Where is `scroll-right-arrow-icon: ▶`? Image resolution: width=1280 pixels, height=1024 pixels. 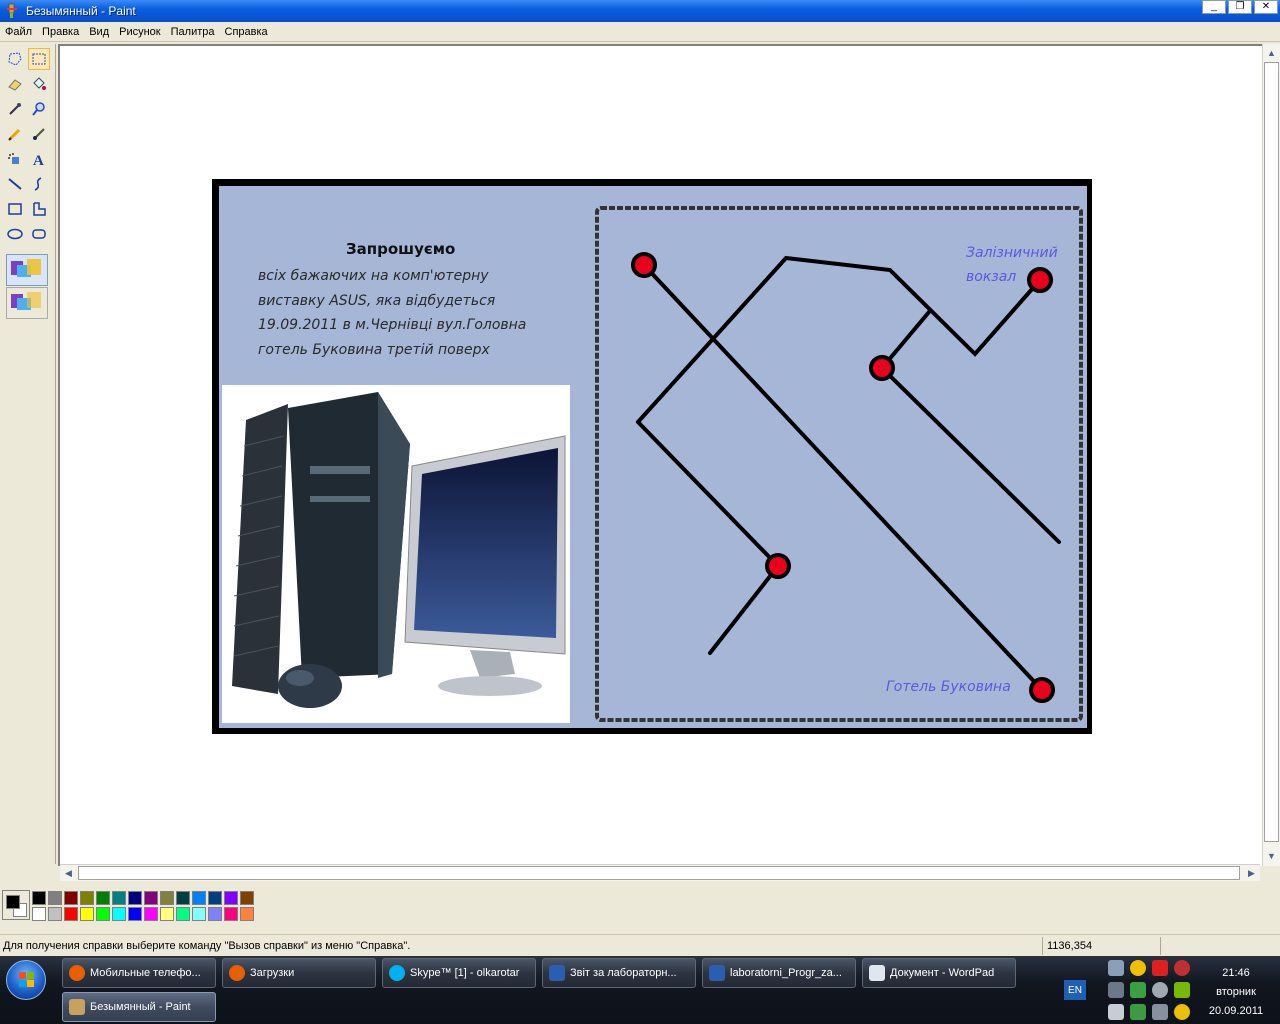 scroll-right-arrow-icon: ▶ is located at coordinates (1251, 873).